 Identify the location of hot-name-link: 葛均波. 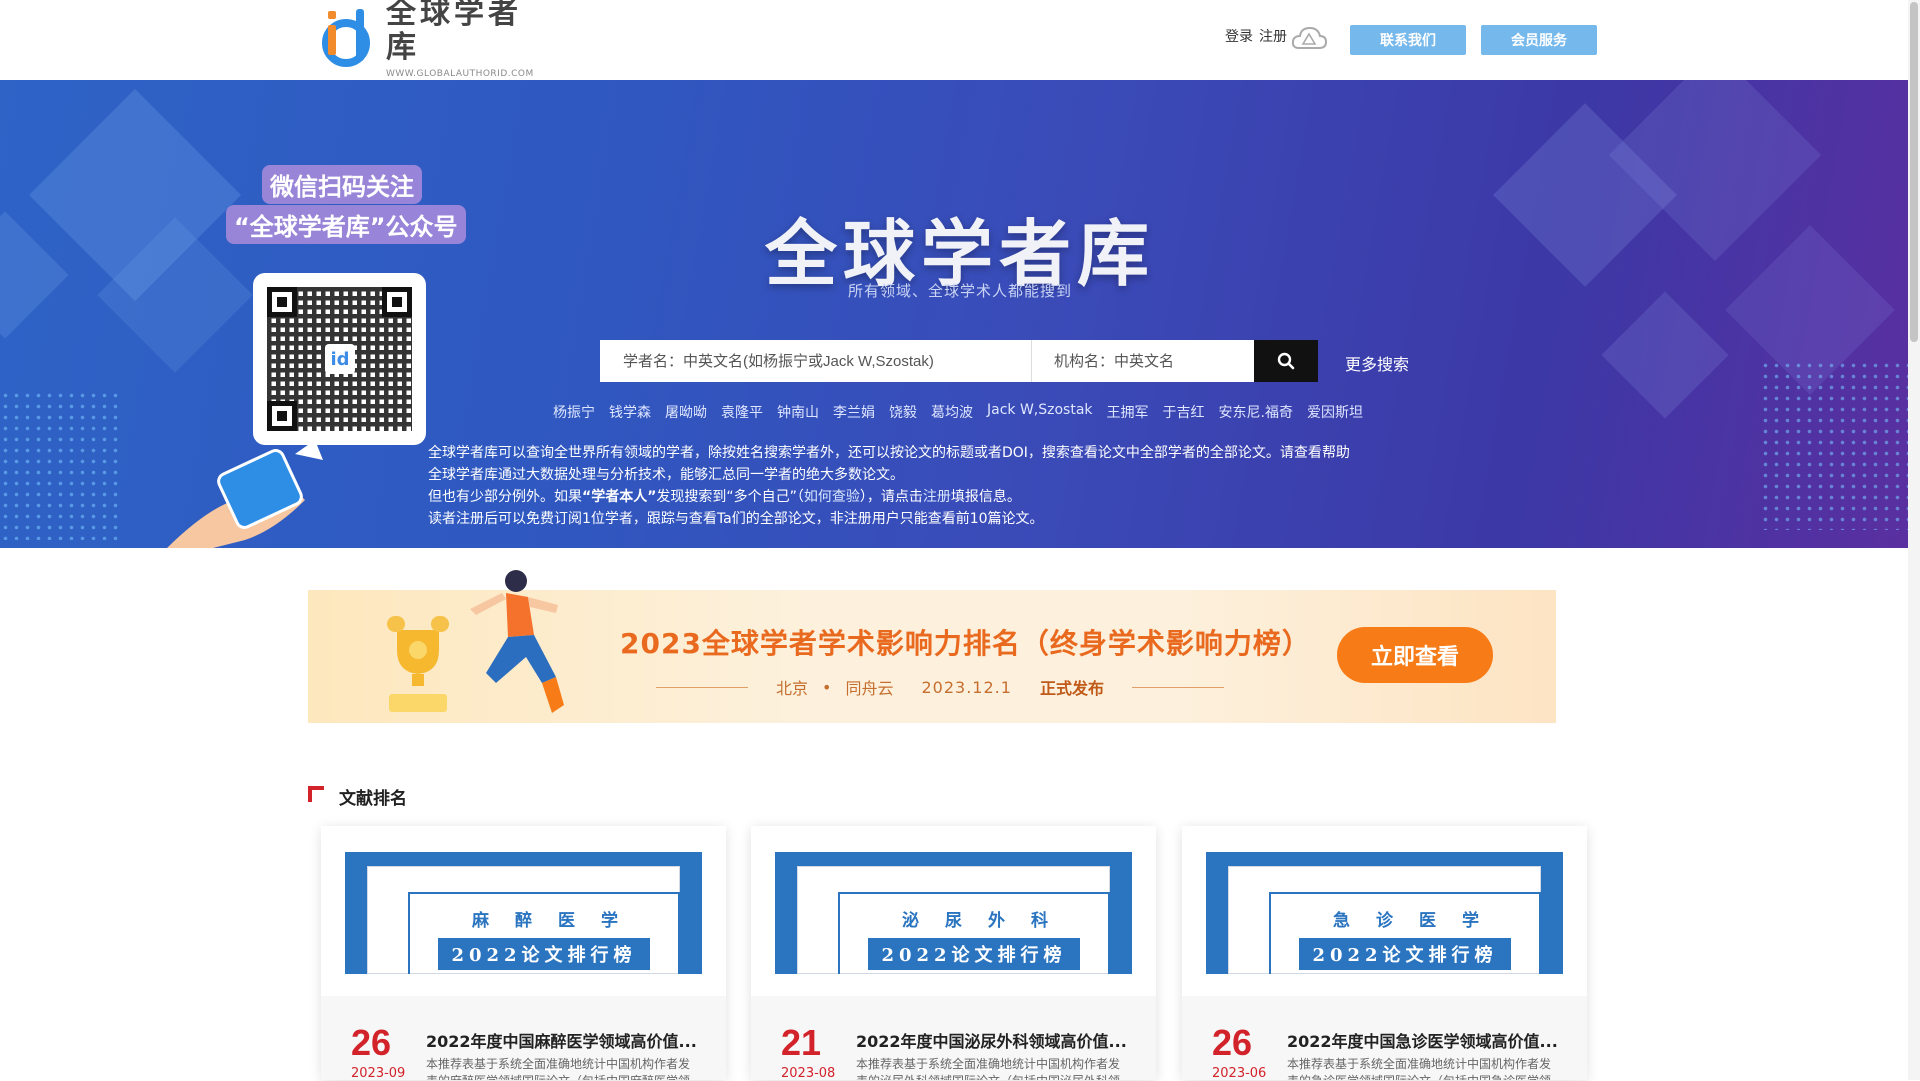
(952, 412).